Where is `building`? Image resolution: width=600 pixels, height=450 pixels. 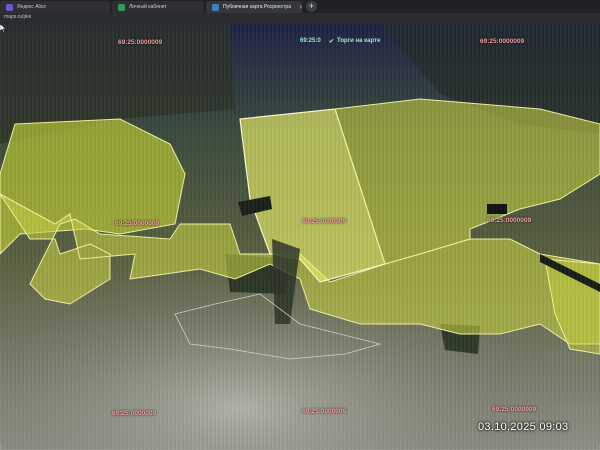 building is located at coordinates (497, 209).